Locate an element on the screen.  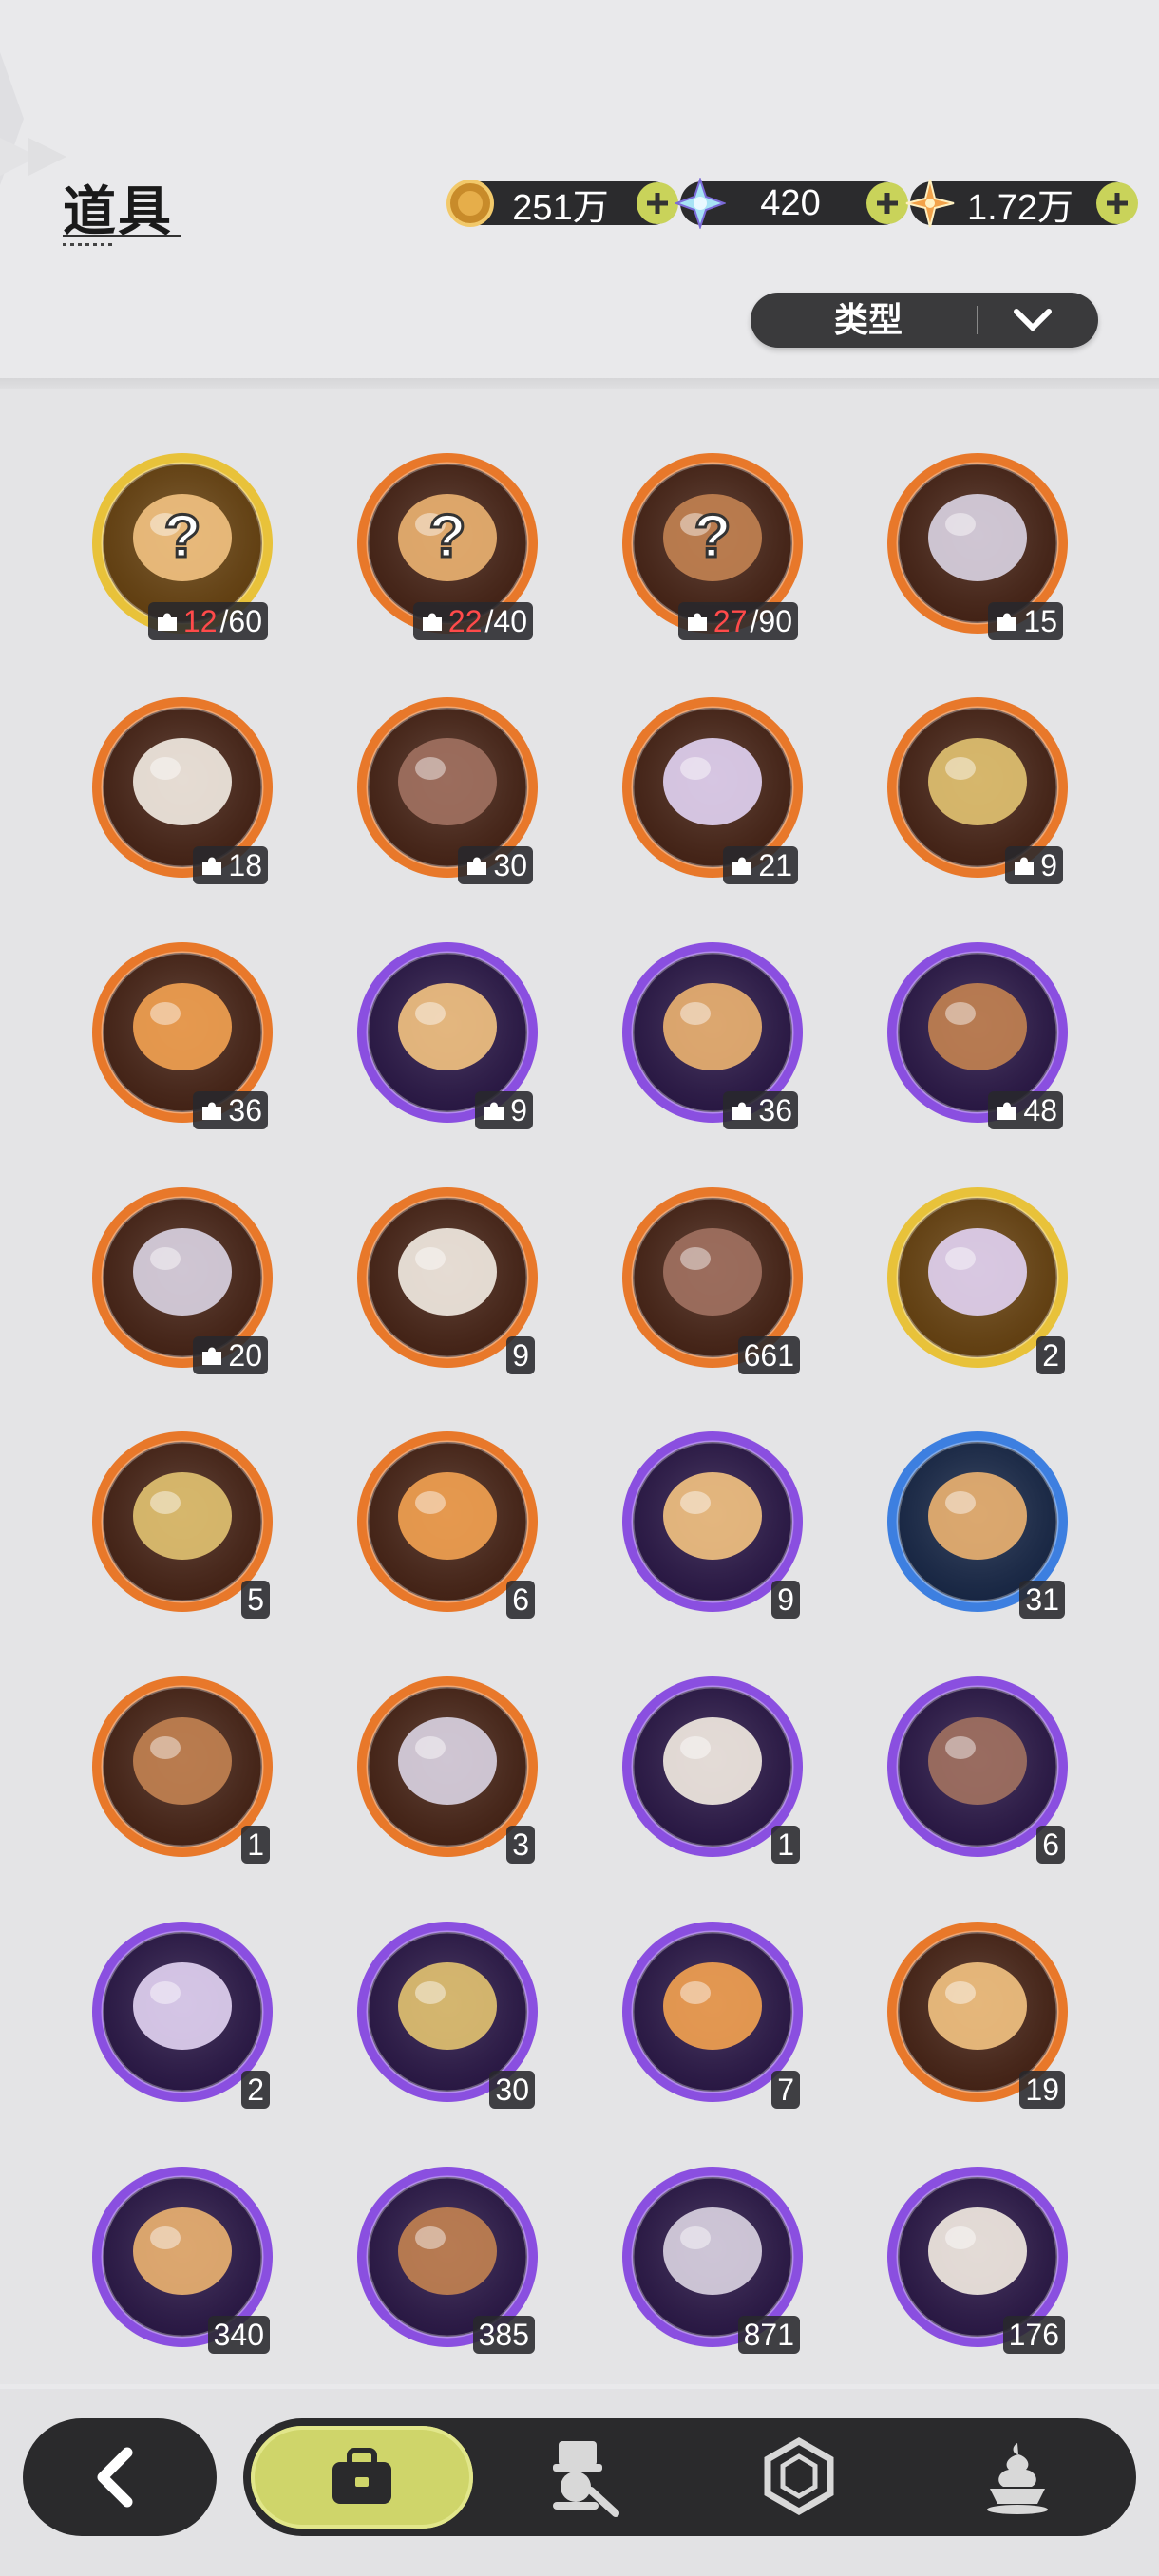
currency-value: 420 is located at coordinates (790, 202).